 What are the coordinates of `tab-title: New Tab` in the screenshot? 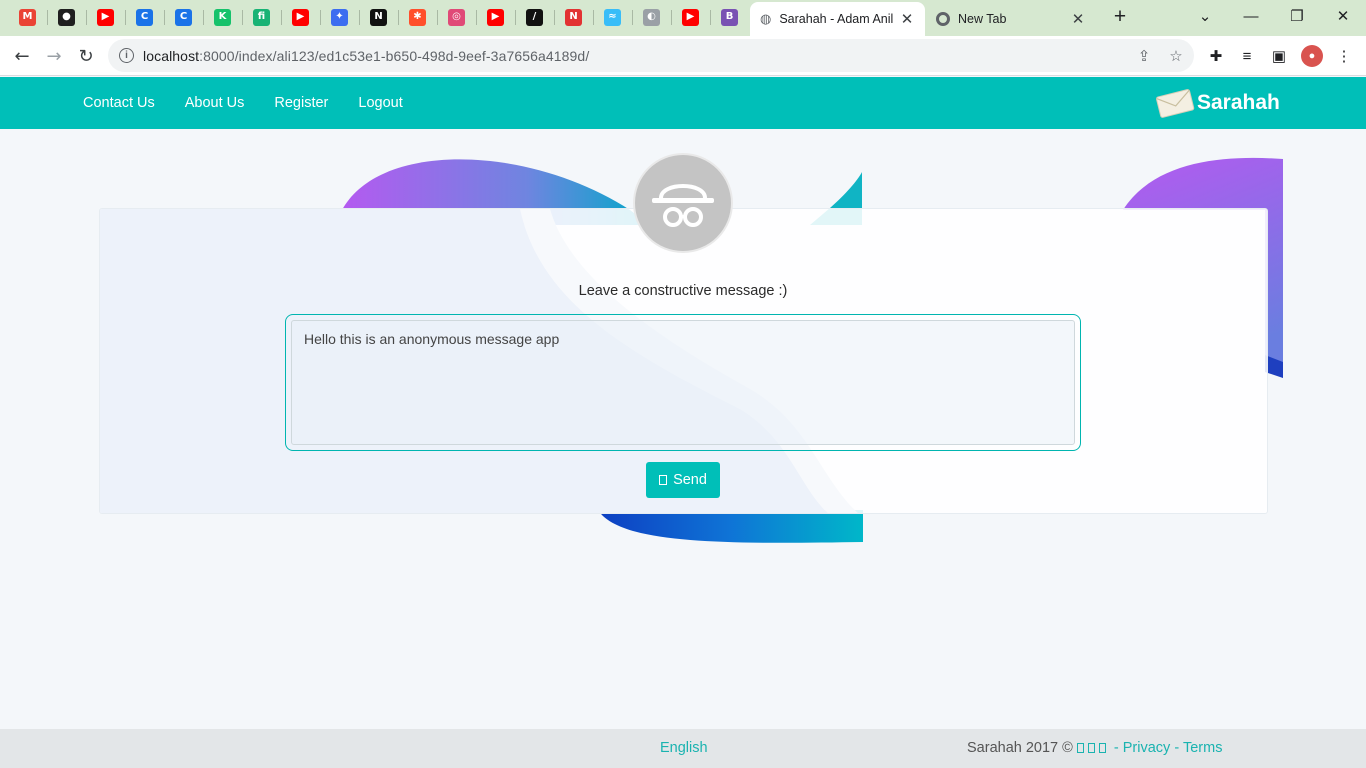 It's located at (982, 19).